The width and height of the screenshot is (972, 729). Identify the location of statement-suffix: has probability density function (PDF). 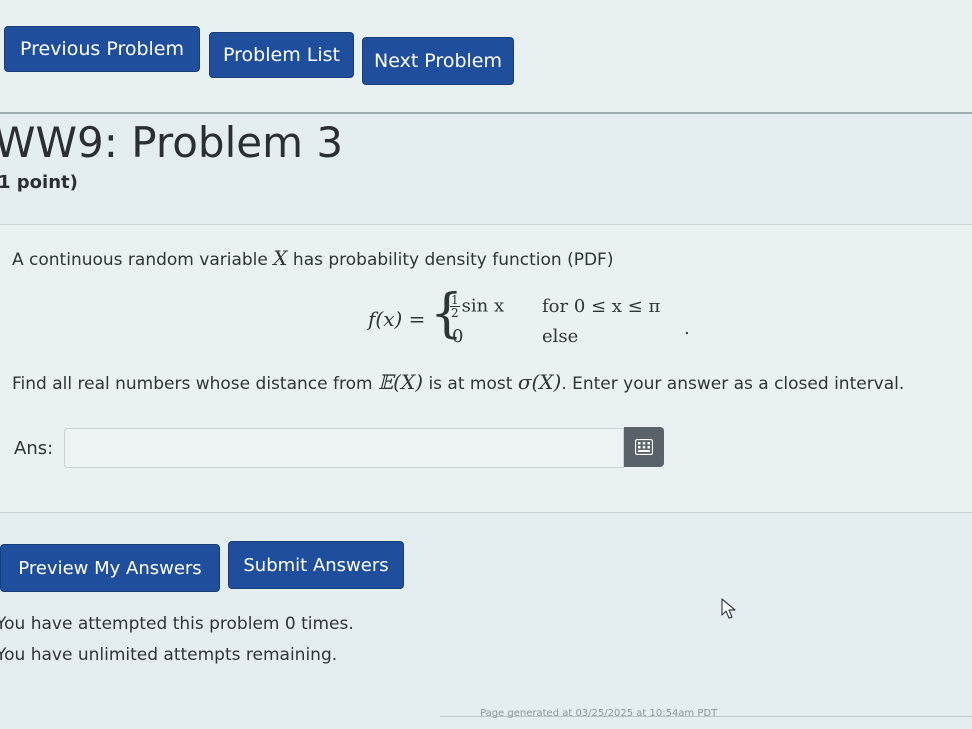
(453, 260).